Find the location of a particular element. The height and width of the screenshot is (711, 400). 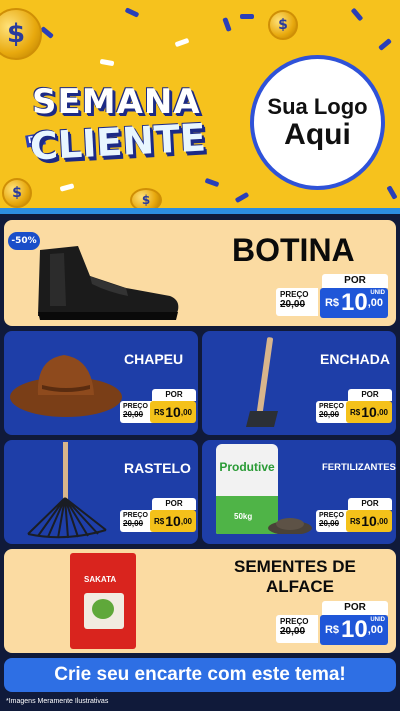

product-name-line1: SEMENTES DE is located at coordinates (295, 566).